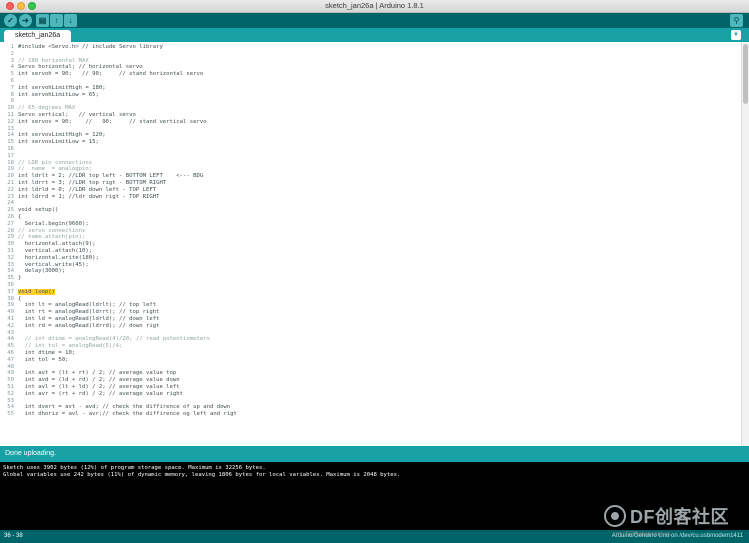 This screenshot has height=543, width=749. I want to click on serial-monitor-button: ⚲, so click(736, 20).